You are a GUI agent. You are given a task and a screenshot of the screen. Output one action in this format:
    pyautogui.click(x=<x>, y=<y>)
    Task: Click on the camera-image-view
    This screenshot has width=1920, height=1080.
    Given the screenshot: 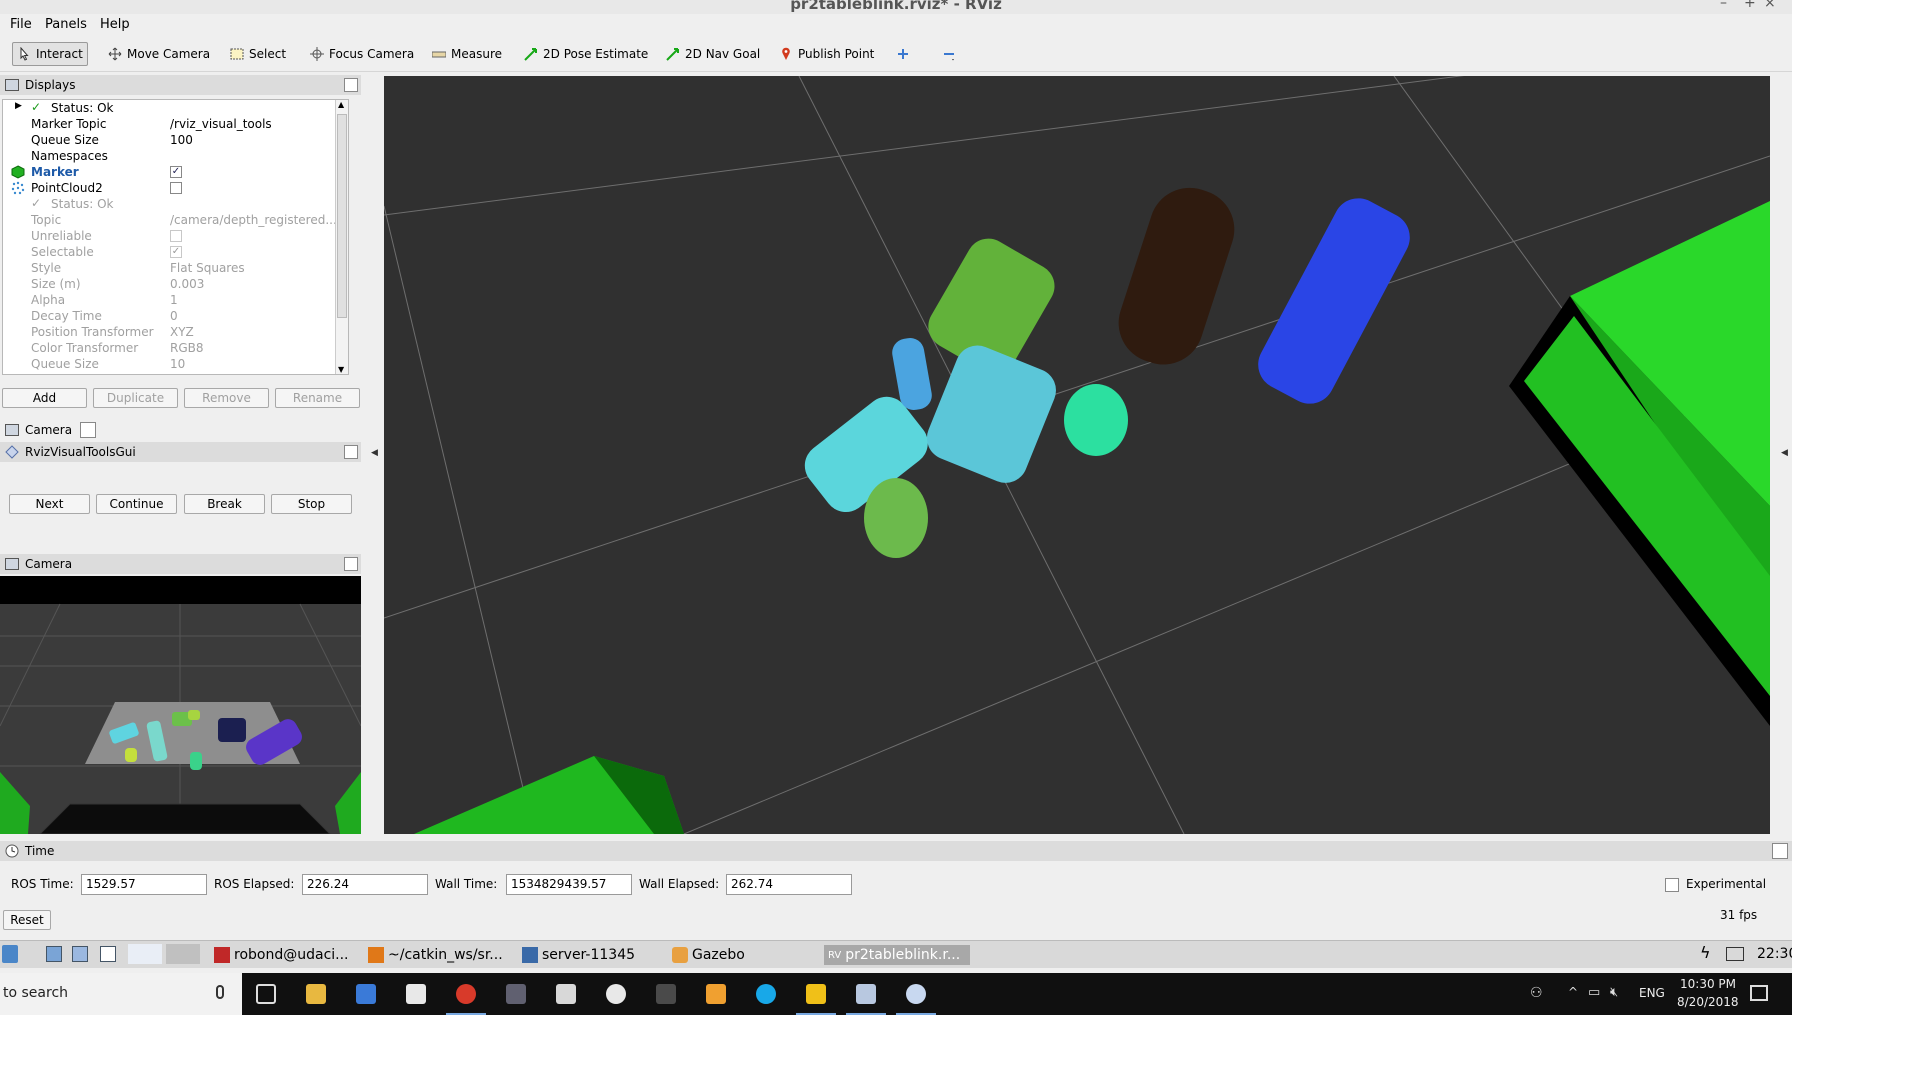 What is the action you would take?
    pyautogui.click(x=180, y=705)
    